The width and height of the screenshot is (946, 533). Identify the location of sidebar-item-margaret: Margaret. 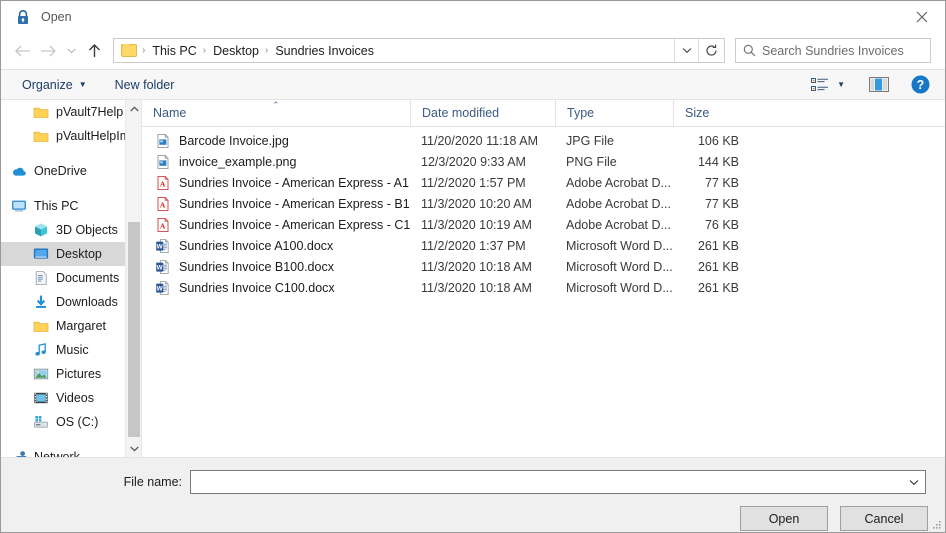
(71, 326).